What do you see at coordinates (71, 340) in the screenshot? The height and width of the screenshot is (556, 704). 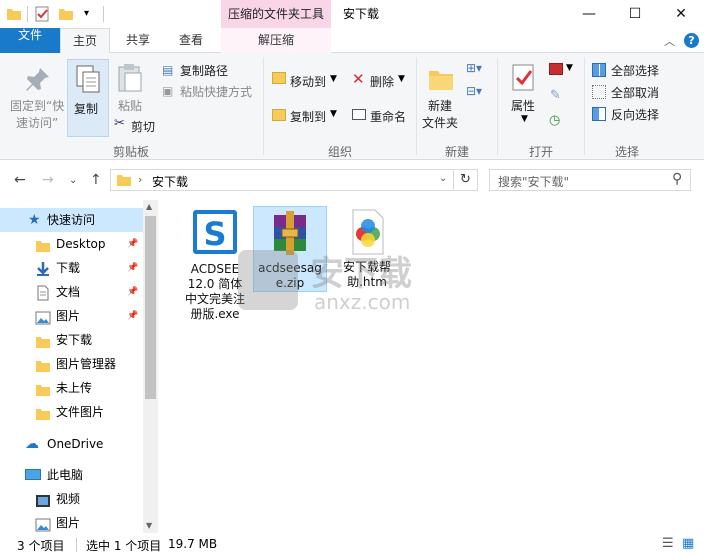 I see `nav-item: 安下载` at bounding box center [71, 340].